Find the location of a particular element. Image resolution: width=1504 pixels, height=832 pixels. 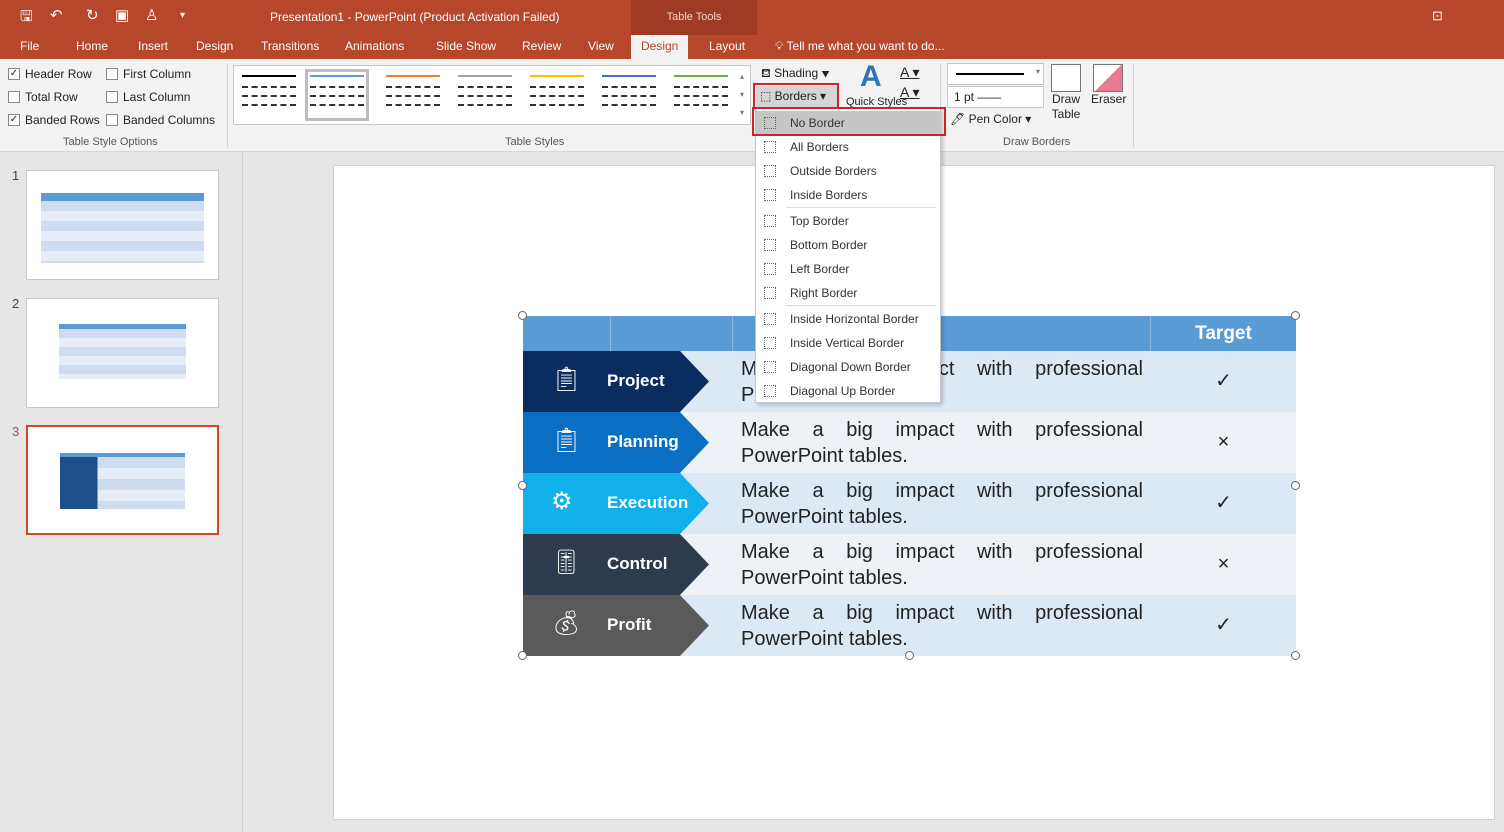

group-label: Draw Borders is located at coordinates (1037, 142).